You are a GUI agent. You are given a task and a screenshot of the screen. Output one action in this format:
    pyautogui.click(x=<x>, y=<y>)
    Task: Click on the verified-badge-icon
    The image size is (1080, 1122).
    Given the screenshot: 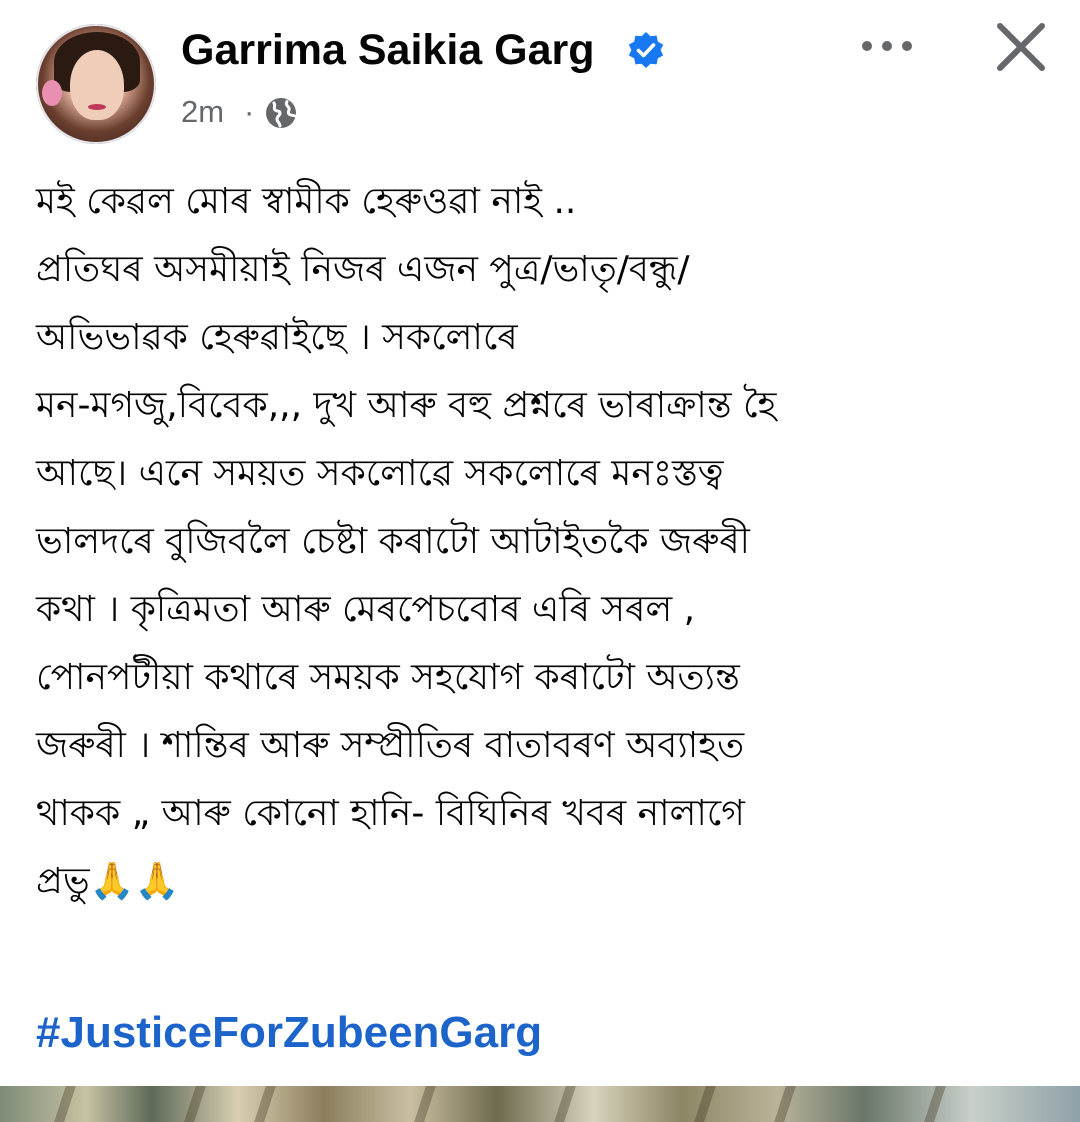 What is the action you would take?
    pyautogui.click(x=646, y=50)
    